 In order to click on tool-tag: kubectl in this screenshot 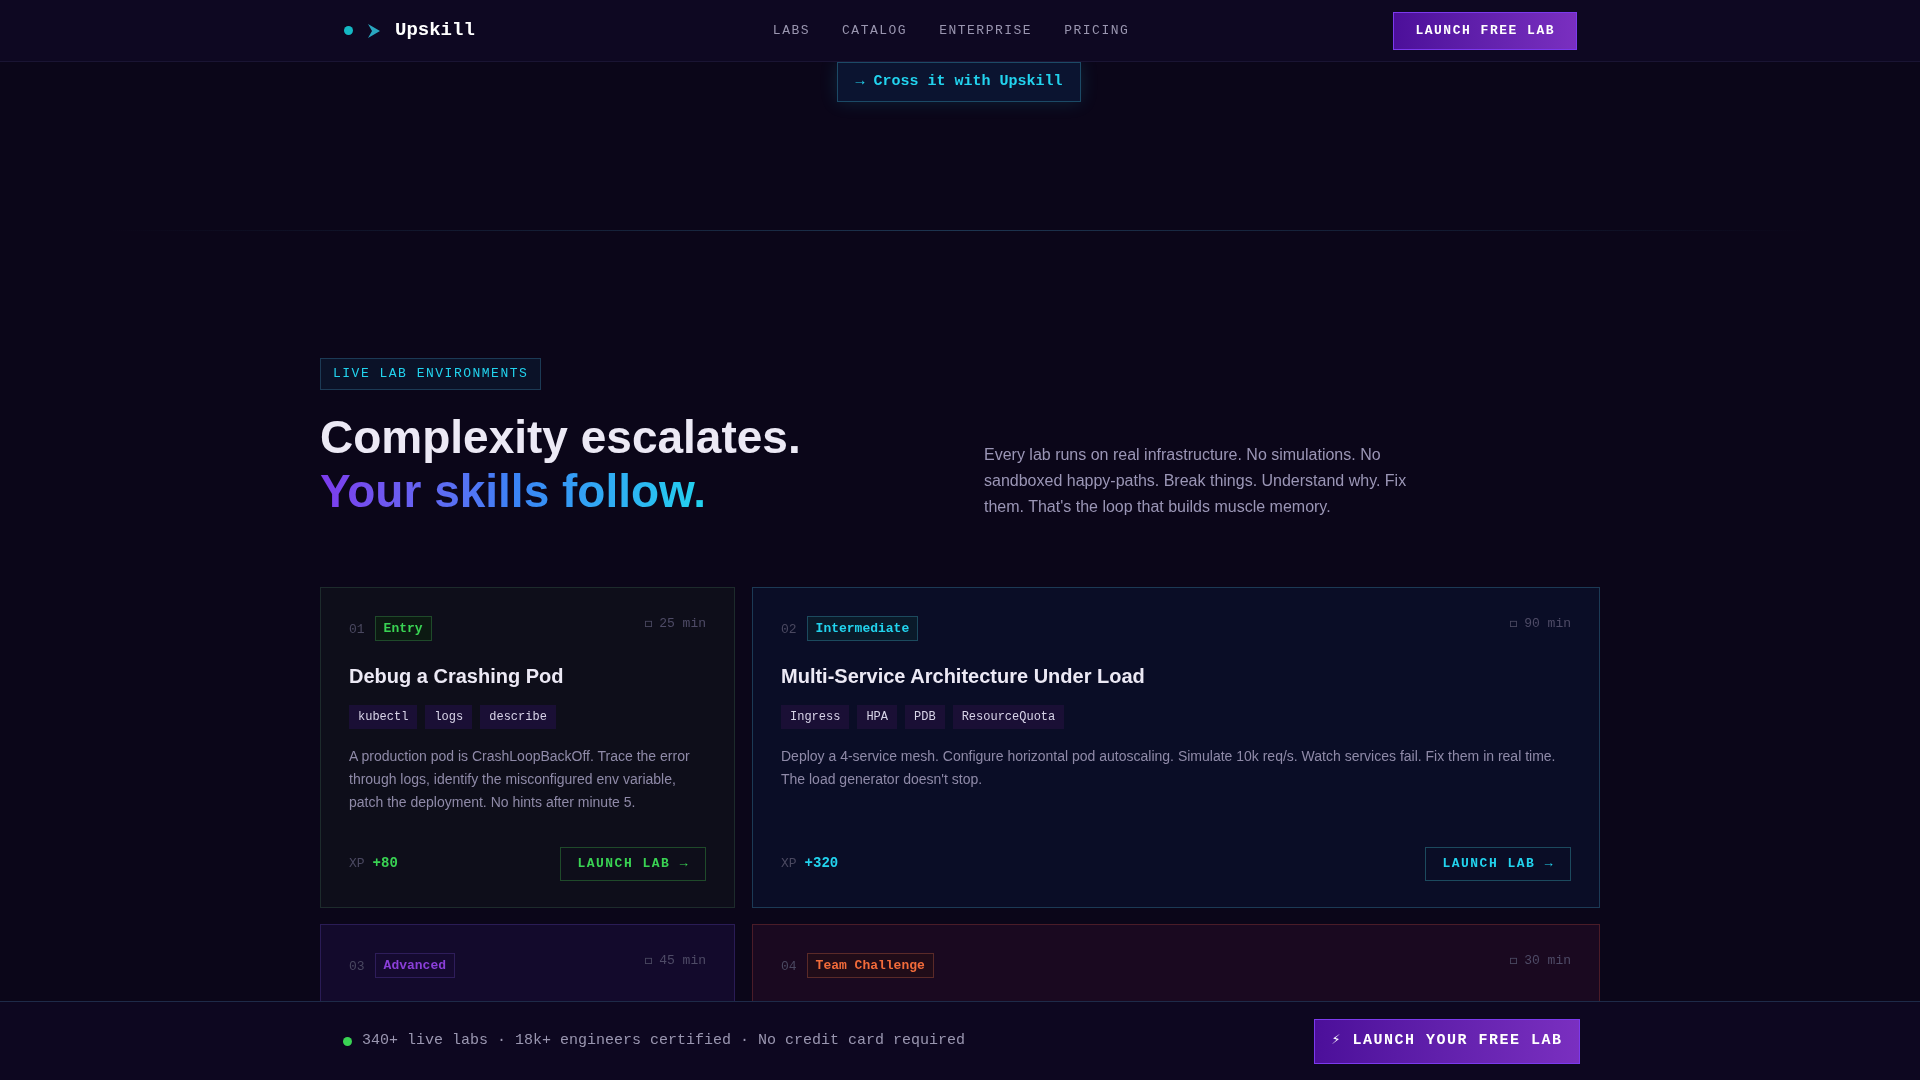, I will do `click(383, 717)`.